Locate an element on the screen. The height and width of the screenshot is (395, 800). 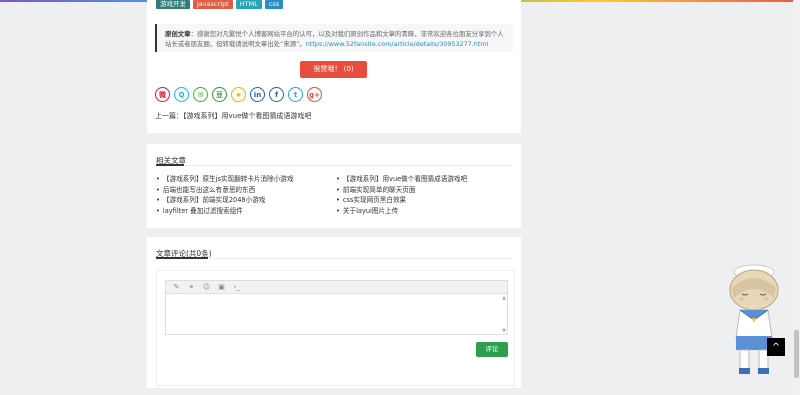
tag-list: 游戏开发 javascript HTML css is located at coordinates (220, 4).